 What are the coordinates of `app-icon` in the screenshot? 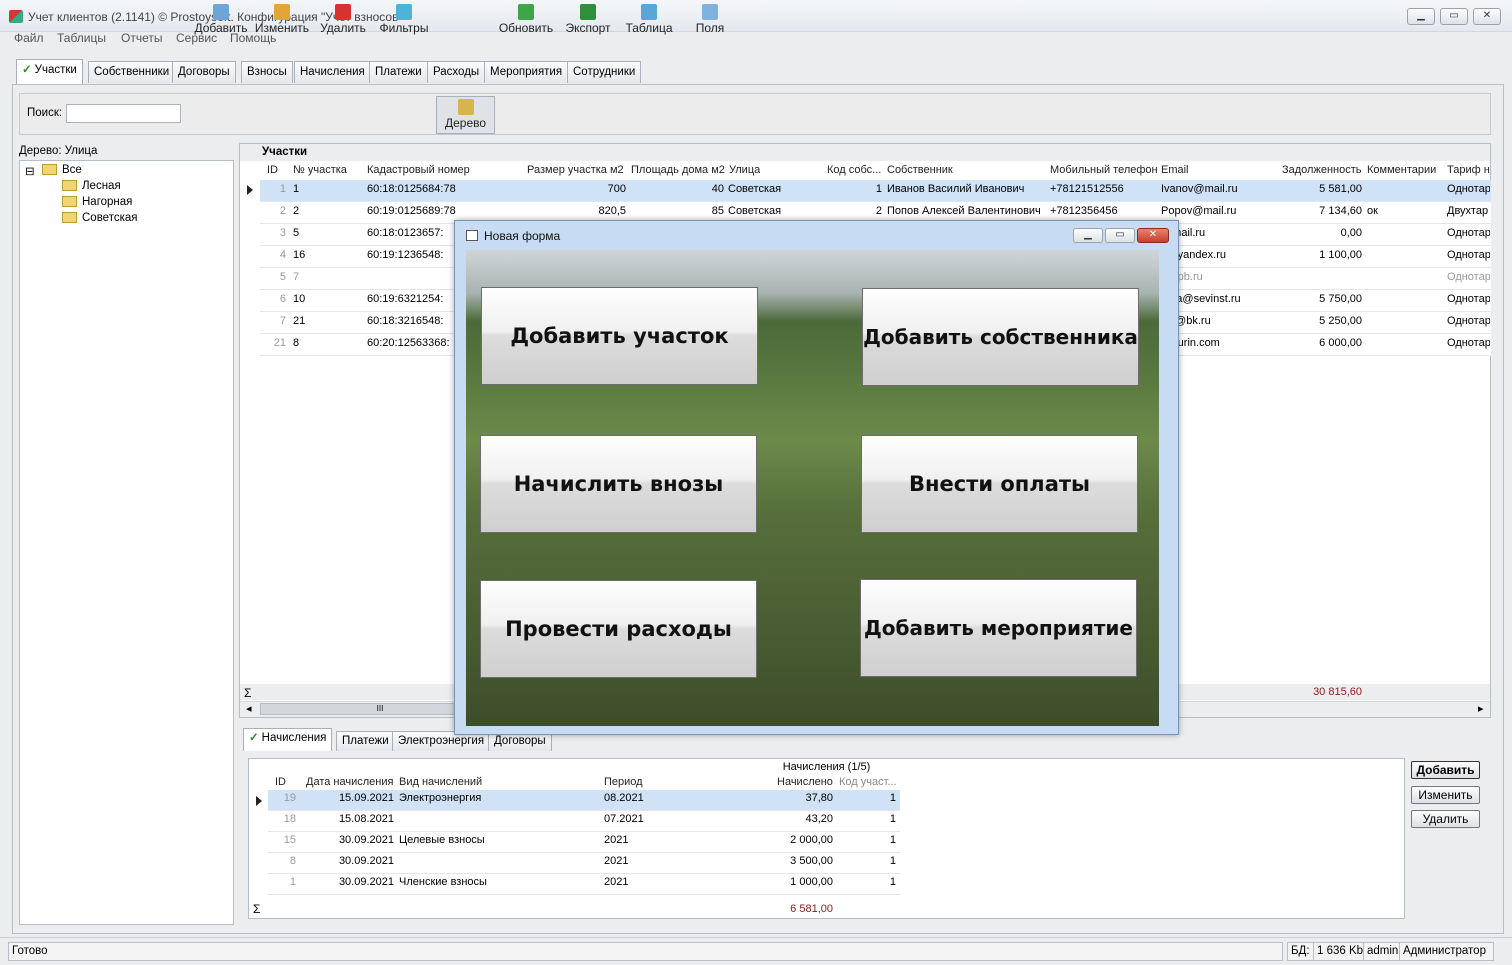 It's located at (16, 16).